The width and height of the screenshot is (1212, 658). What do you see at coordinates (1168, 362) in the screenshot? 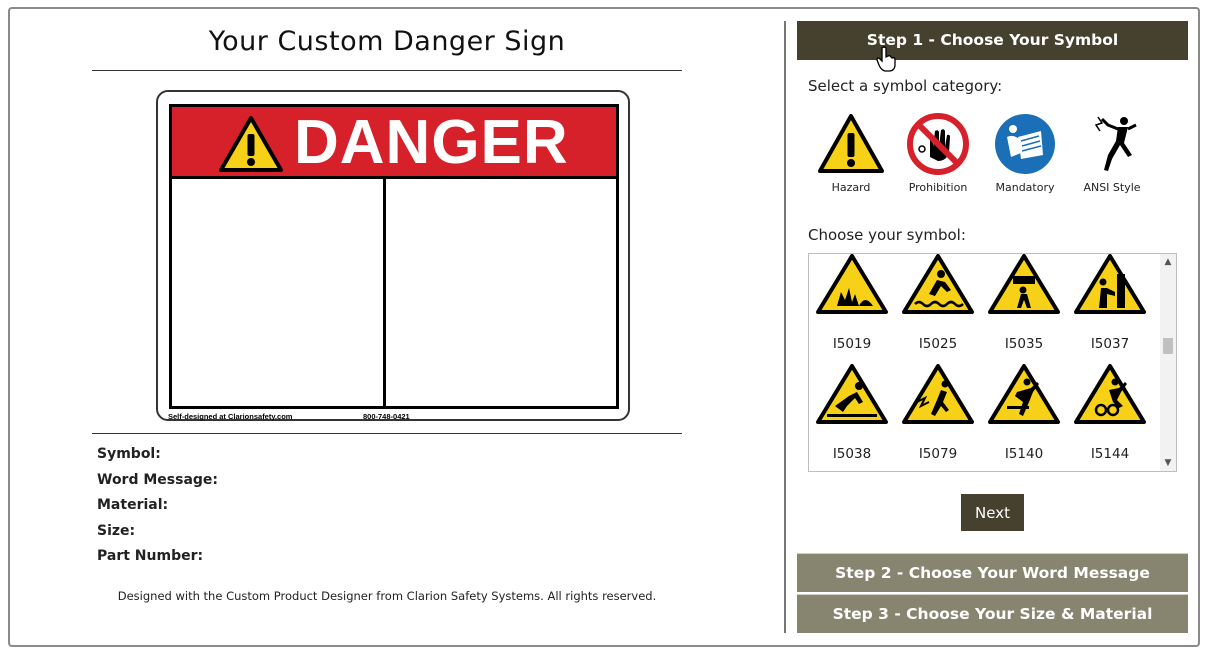
I see `symbol-list-scrollbar: ▲ ▼` at bounding box center [1168, 362].